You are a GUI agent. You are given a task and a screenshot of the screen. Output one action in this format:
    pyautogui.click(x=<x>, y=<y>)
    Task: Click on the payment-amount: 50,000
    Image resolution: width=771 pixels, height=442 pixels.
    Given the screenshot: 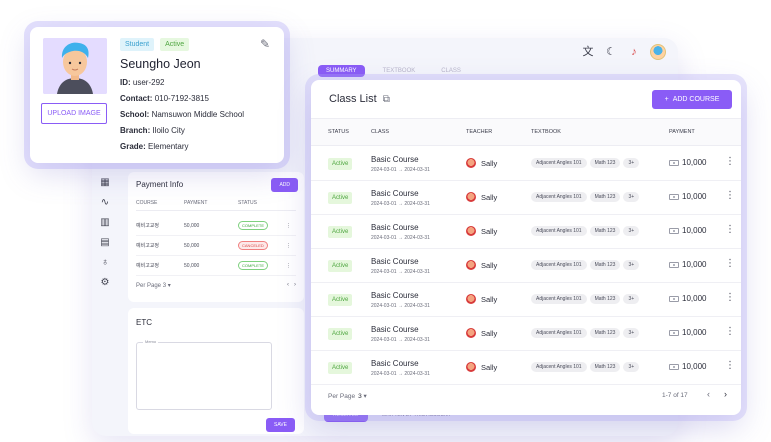 What is the action you would take?
    pyautogui.click(x=192, y=265)
    